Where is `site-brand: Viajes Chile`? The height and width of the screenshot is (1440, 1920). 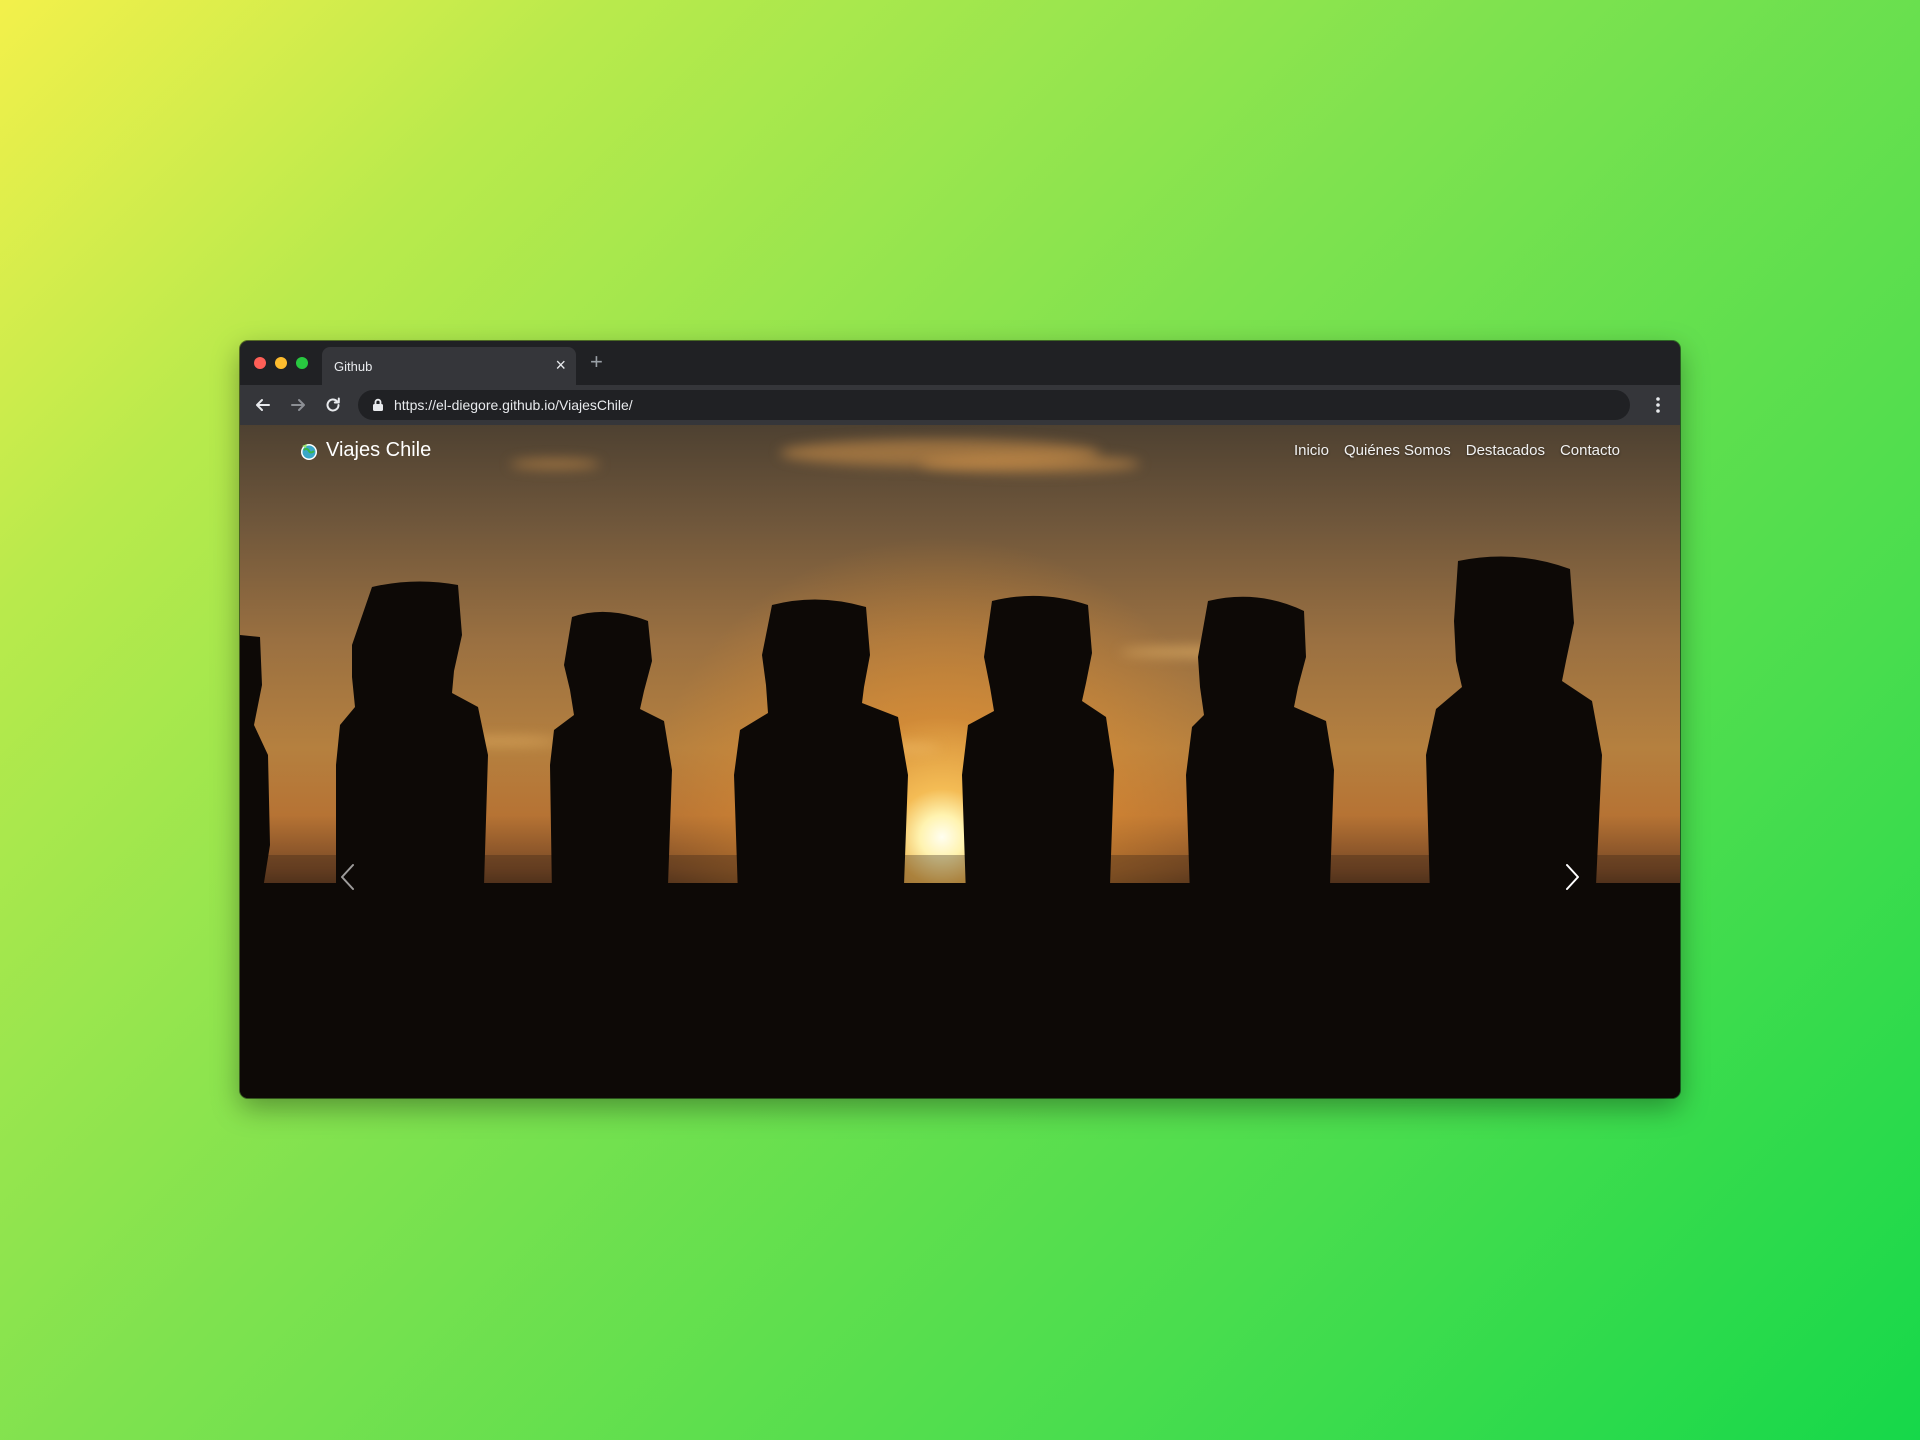
site-brand: Viajes Chile is located at coordinates (364, 450).